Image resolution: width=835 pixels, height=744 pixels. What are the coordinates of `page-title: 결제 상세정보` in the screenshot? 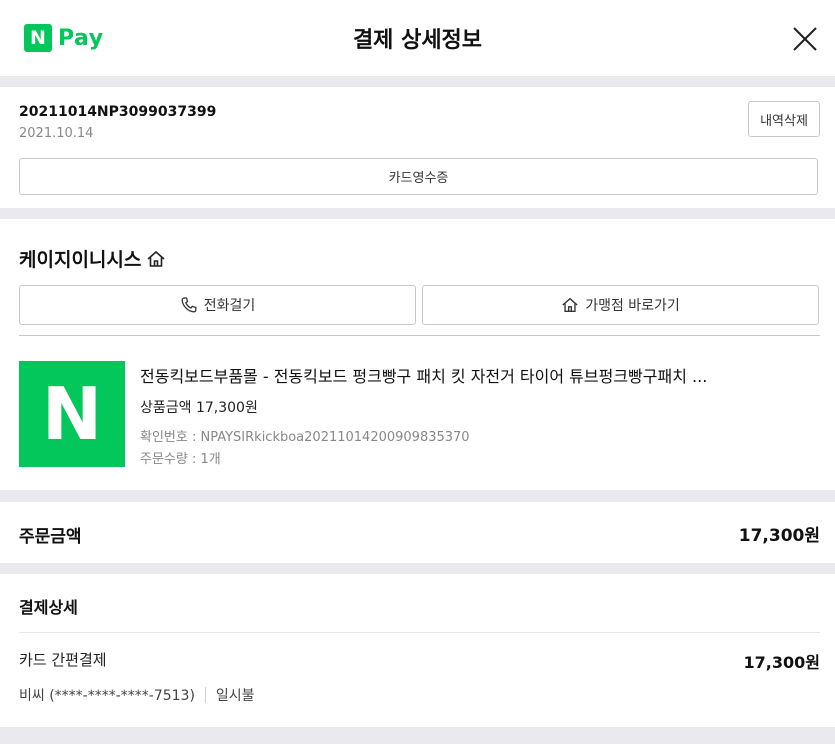 It's located at (417, 40).